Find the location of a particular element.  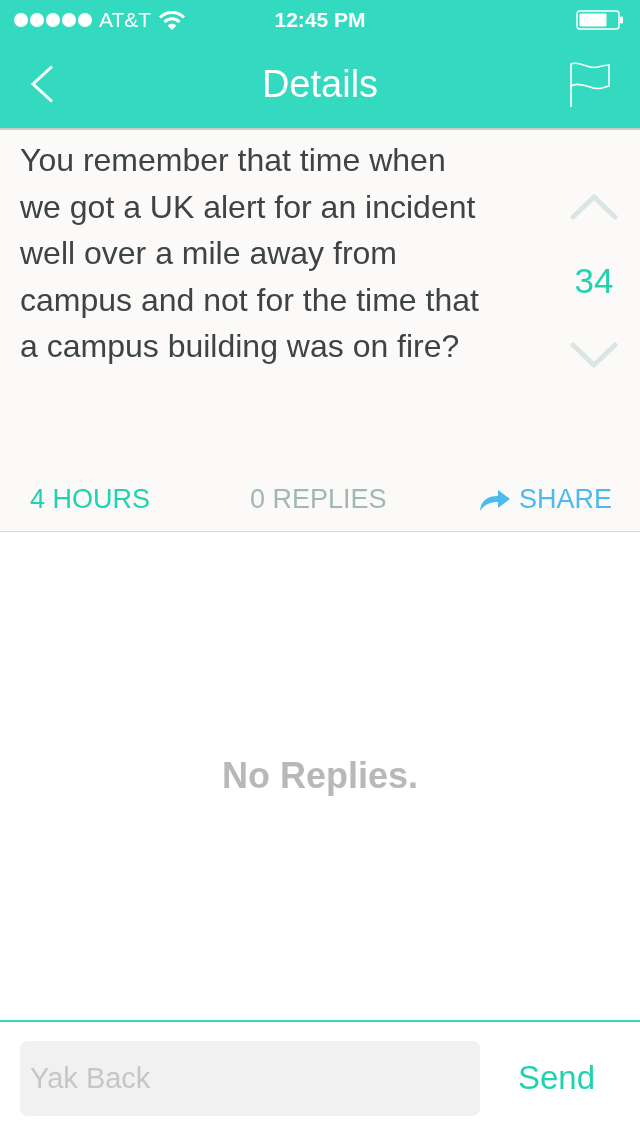

share-button: SHARE is located at coordinates (545, 499).